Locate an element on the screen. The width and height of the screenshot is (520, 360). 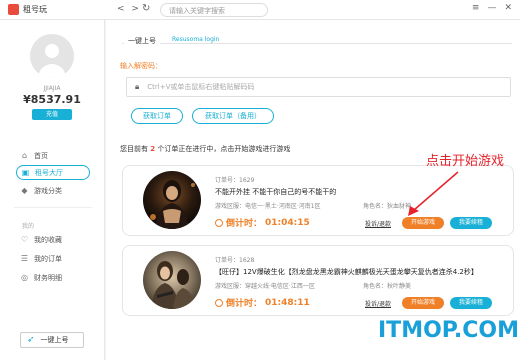
orders-icon: ☰ is located at coordinates (24, 258).